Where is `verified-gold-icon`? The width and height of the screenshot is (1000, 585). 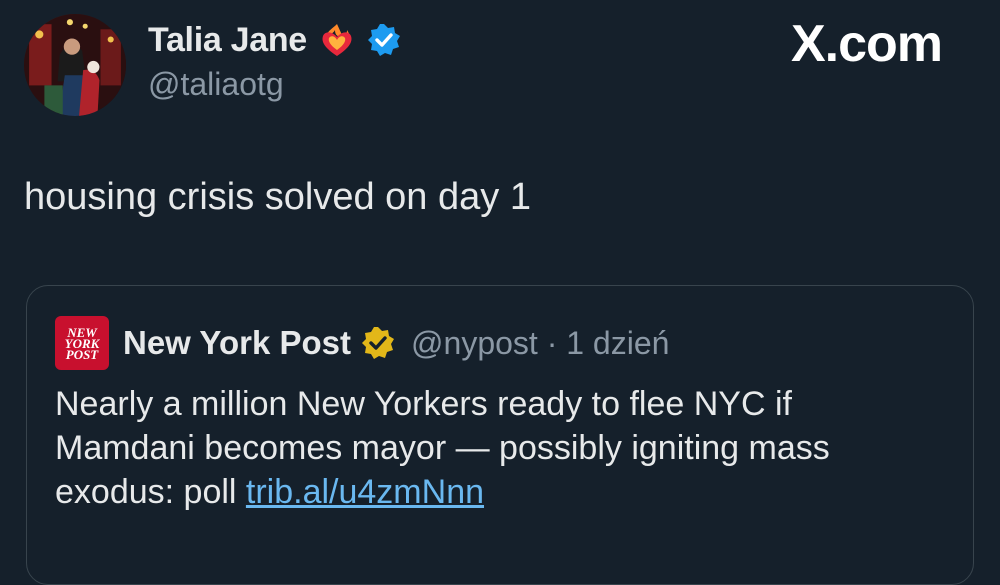
verified-gold-icon is located at coordinates (378, 343).